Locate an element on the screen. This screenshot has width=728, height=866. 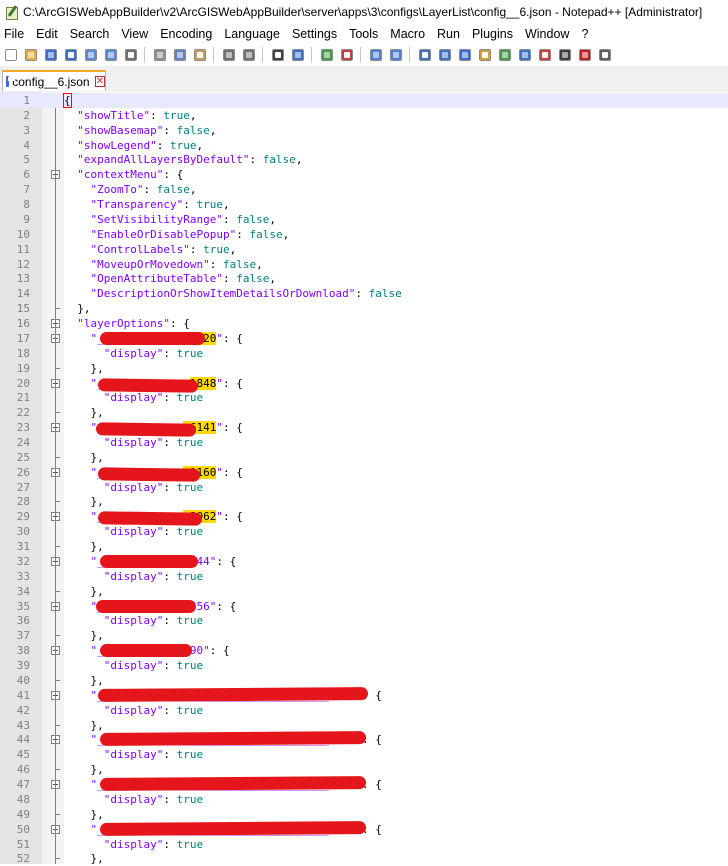
code-line: 33 "display": true is located at coordinates (364, 576).